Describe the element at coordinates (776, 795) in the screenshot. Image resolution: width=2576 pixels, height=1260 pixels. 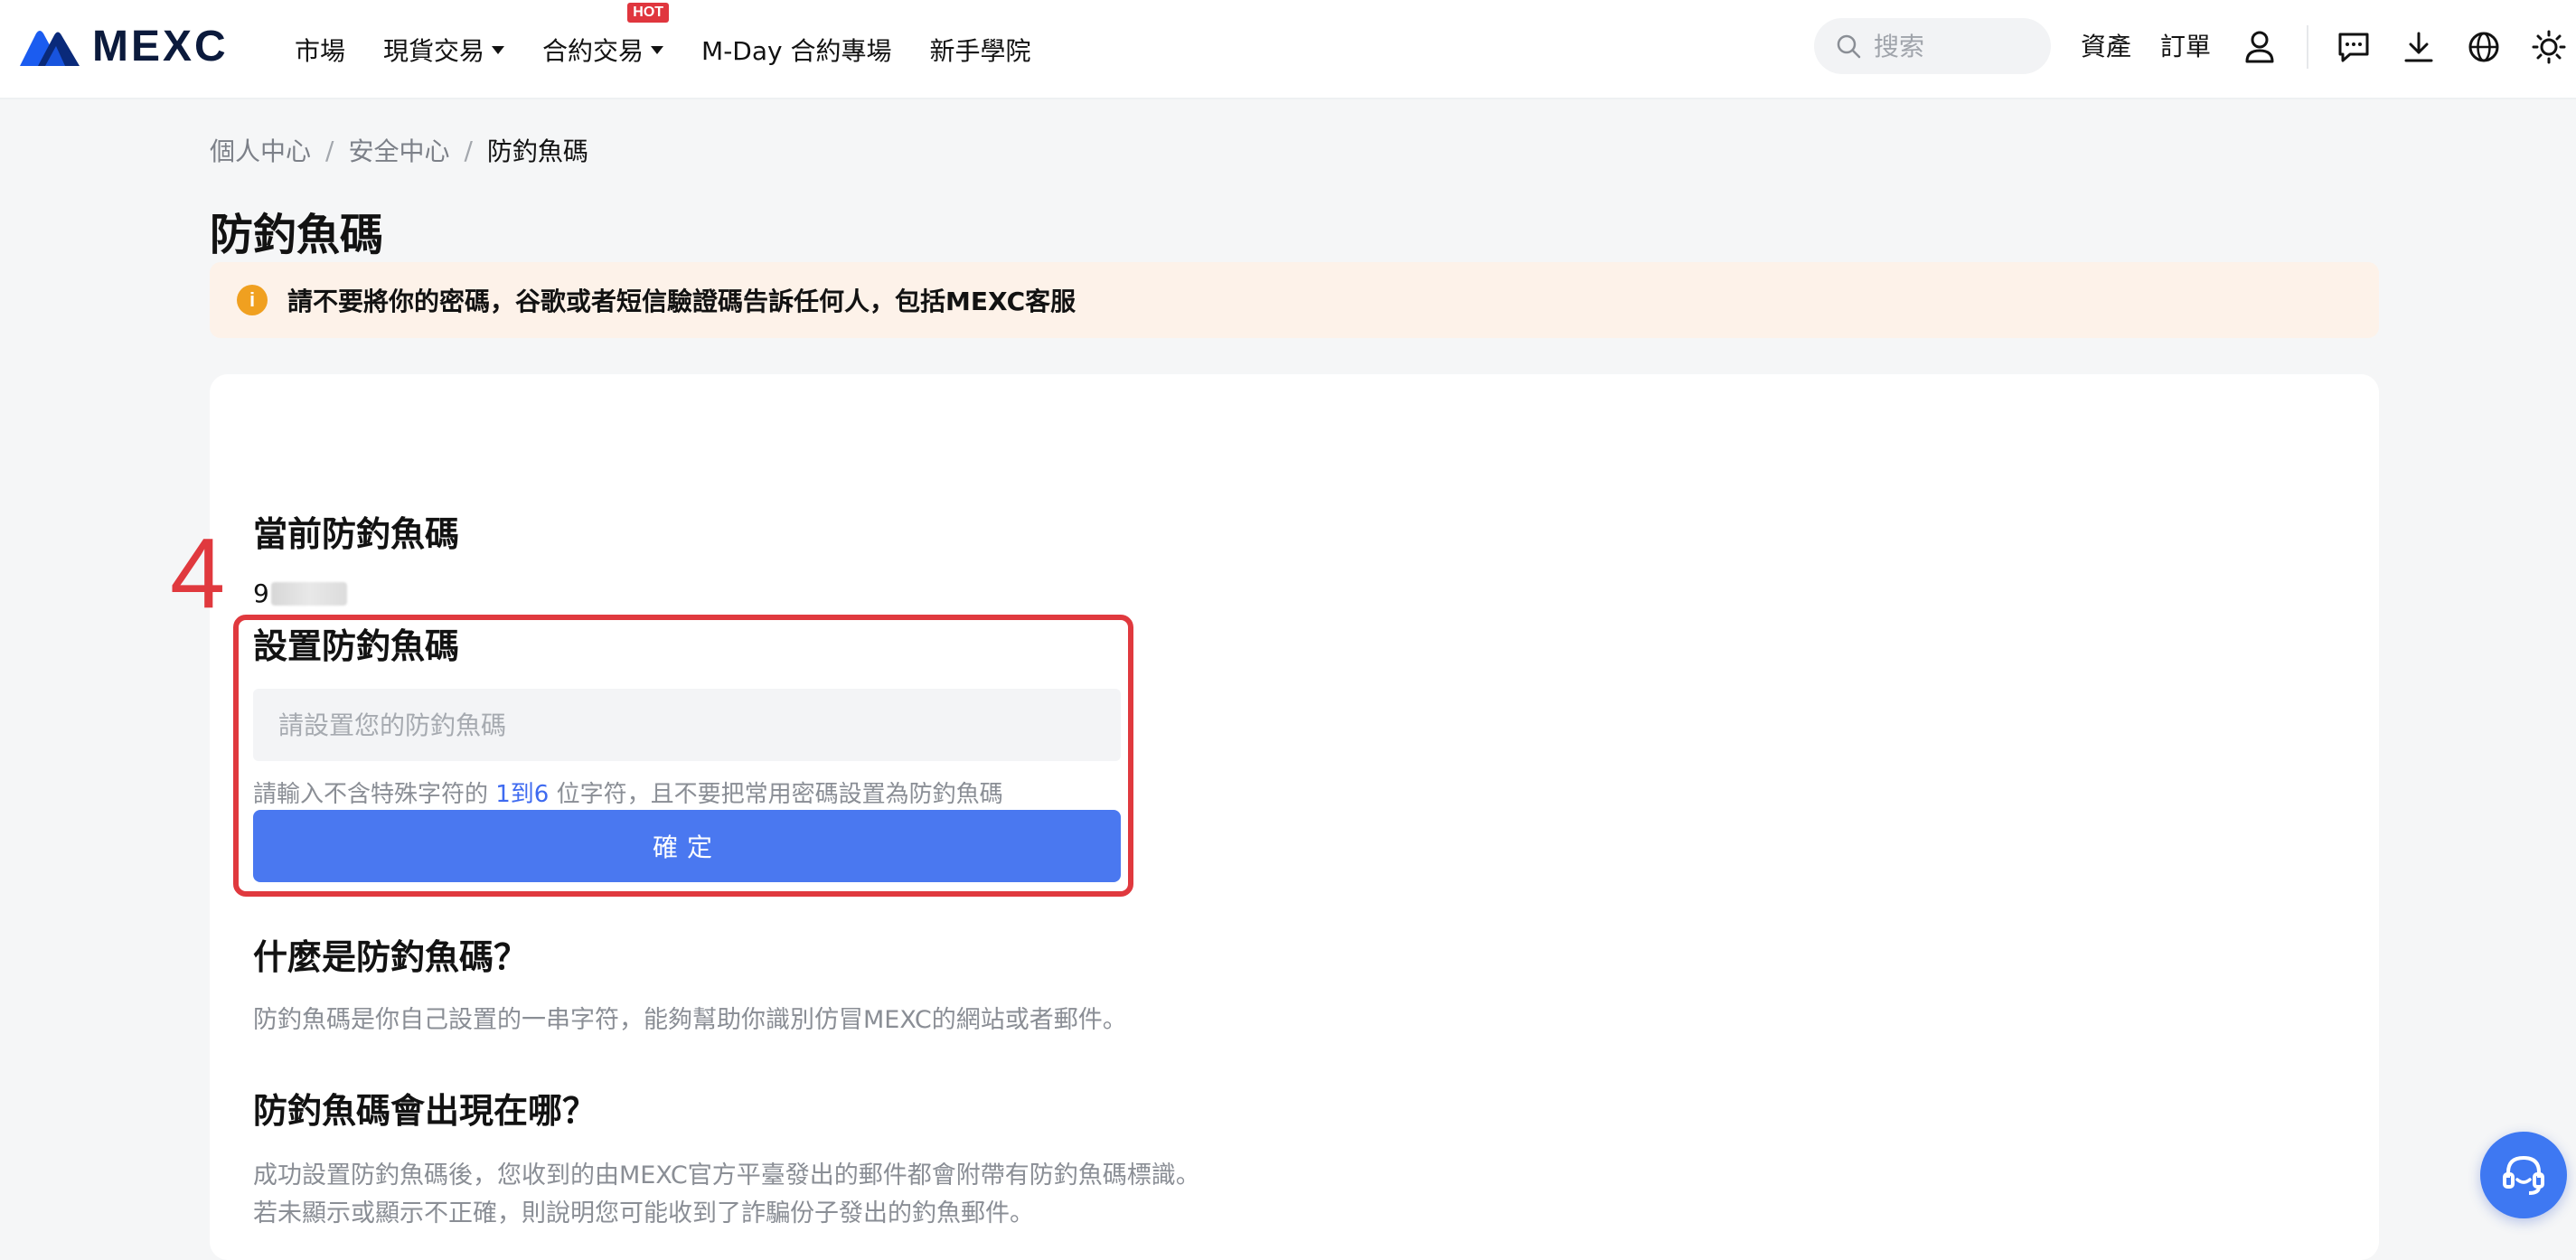
I see `hint-suffix: 位字符，且不要把常用密碼設置為防釣魚碼` at that location.